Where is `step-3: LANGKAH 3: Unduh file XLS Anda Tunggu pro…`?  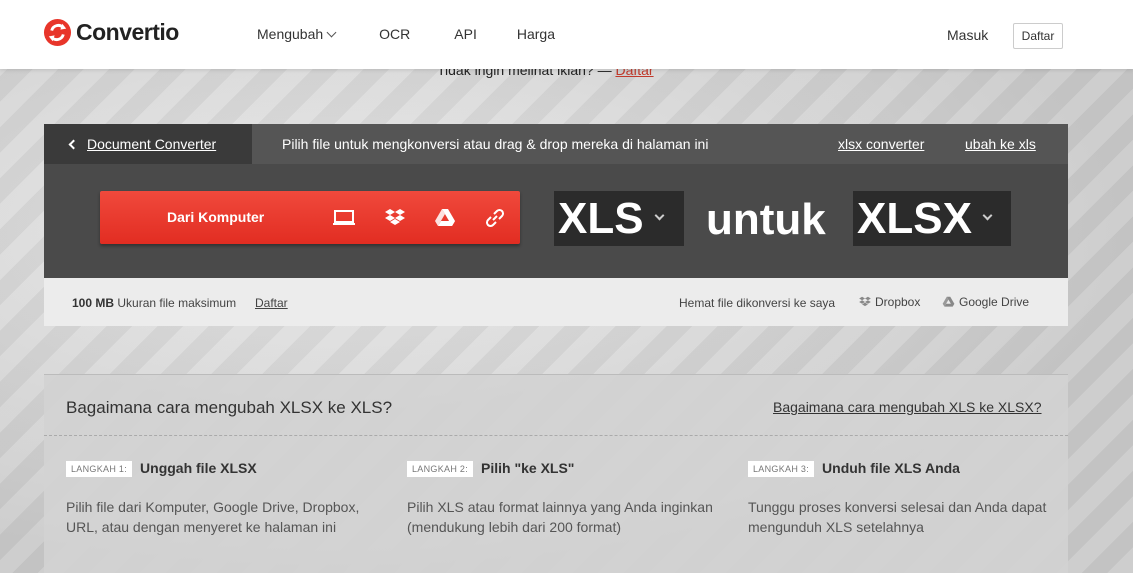
step-3: LANGKAH 3: Unduh file XLS Anda Tunggu pro… is located at coordinates (908, 498).